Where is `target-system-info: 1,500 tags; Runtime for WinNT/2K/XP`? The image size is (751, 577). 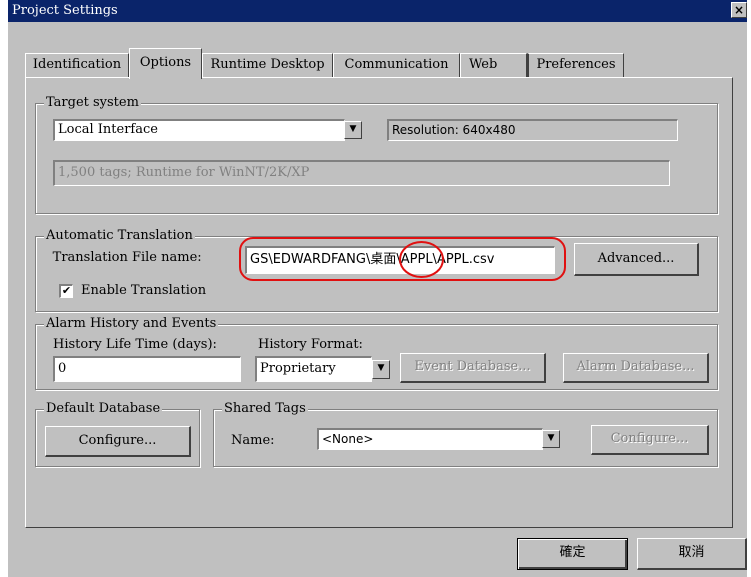 target-system-info: 1,500 tags; Runtime for WinNT/2K/XP is located at coordinates (361, 173).